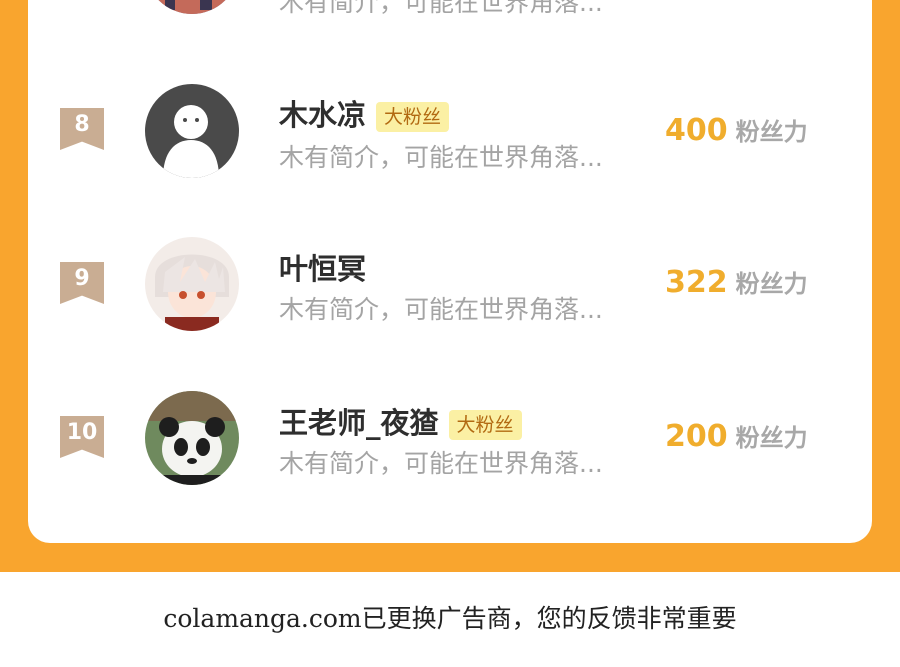  Describe the element at coordinates (696, 130) in the screenshot. I see `score-value: 400` at that location.